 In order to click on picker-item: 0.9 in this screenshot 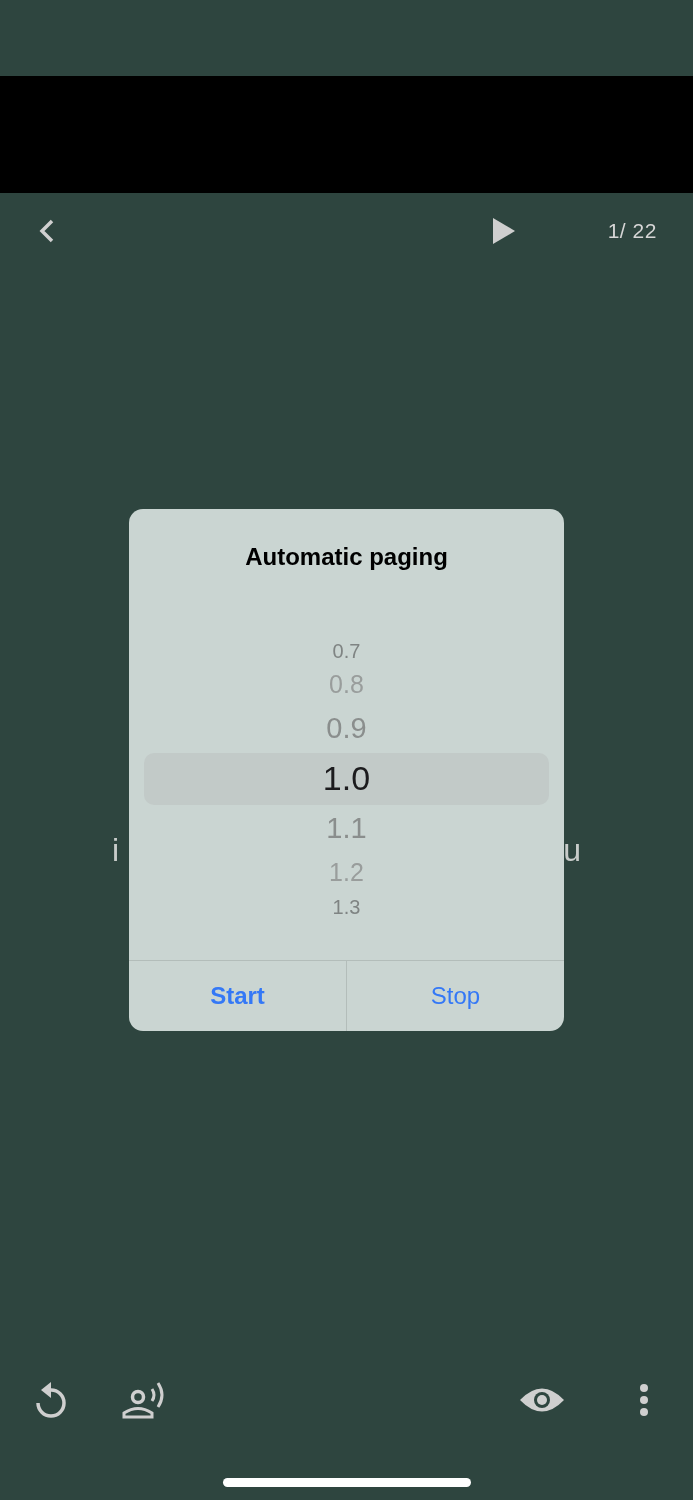, I will do `click(346, 728)`.